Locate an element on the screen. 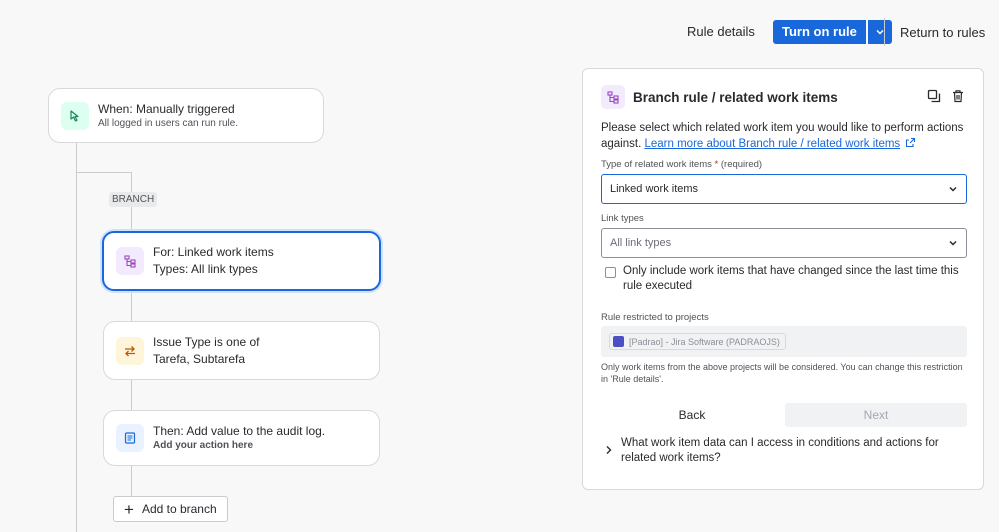 This screenshot has height=532, width=999. turn-on-rule-group: Turn on rule is located at coordinates (832, 32).